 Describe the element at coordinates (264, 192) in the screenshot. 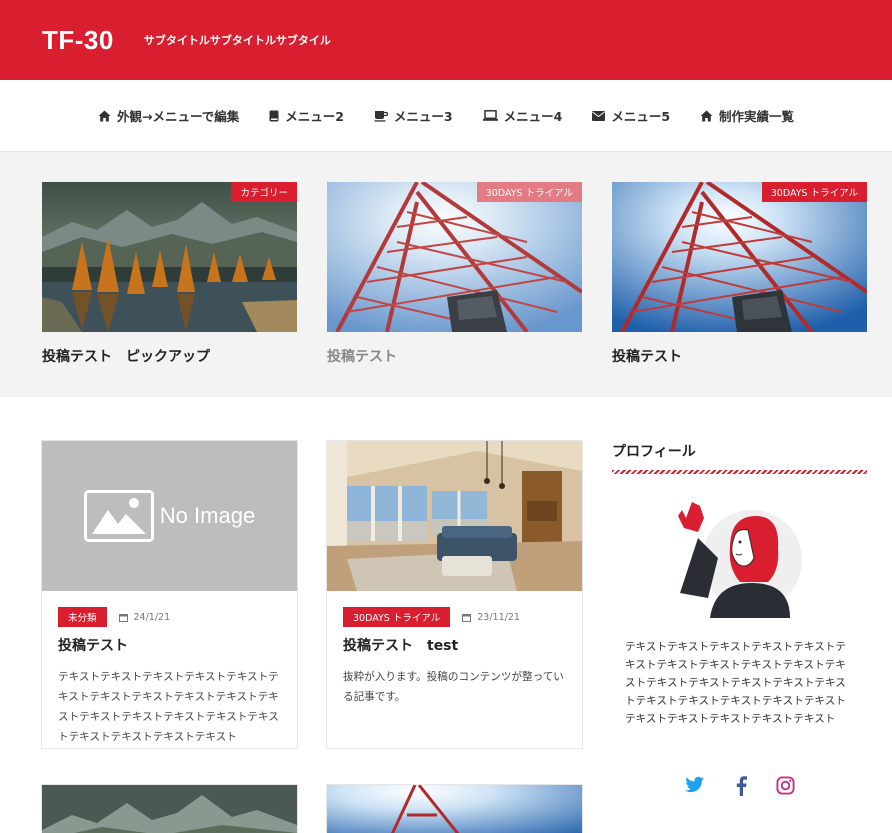

I see `category-badge: カテゴリー` at that location.